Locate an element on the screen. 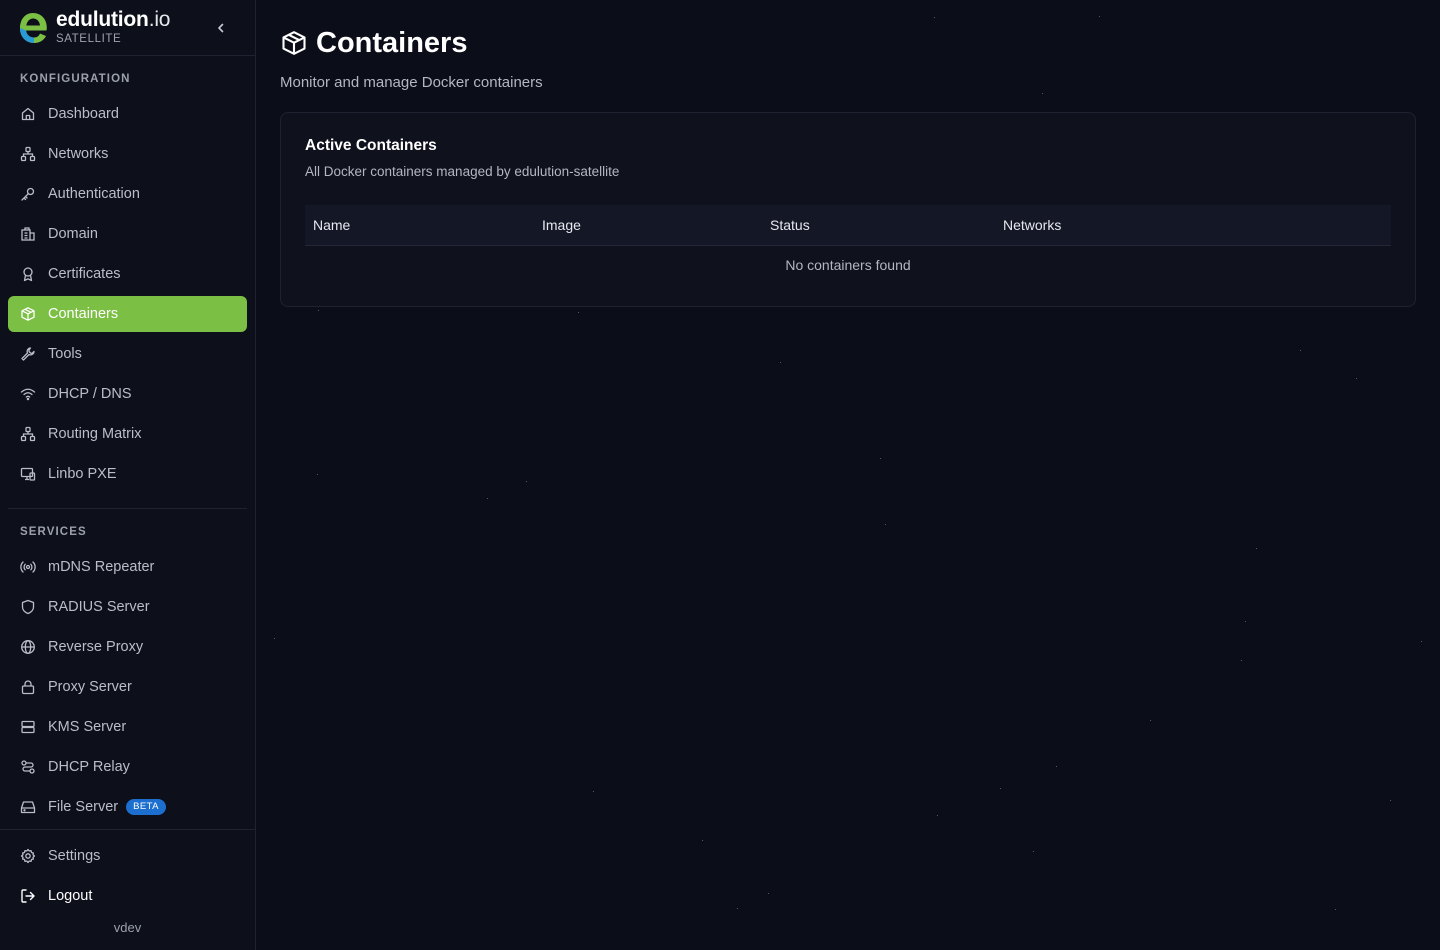  sidebar-item-reverse-proxy: Reverse Proxy is located at coordinates (127, 647).